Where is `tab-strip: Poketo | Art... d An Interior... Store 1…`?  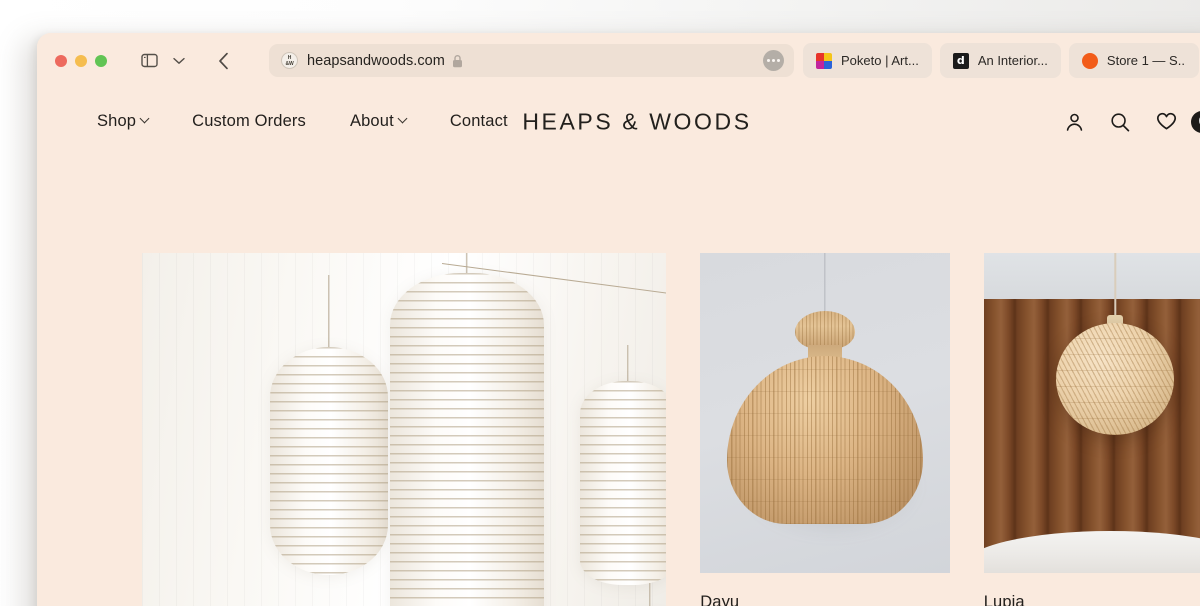
tab-strip: Poketo | Art... d An Interior... Store 1… is located at coordinates (1001, 60).